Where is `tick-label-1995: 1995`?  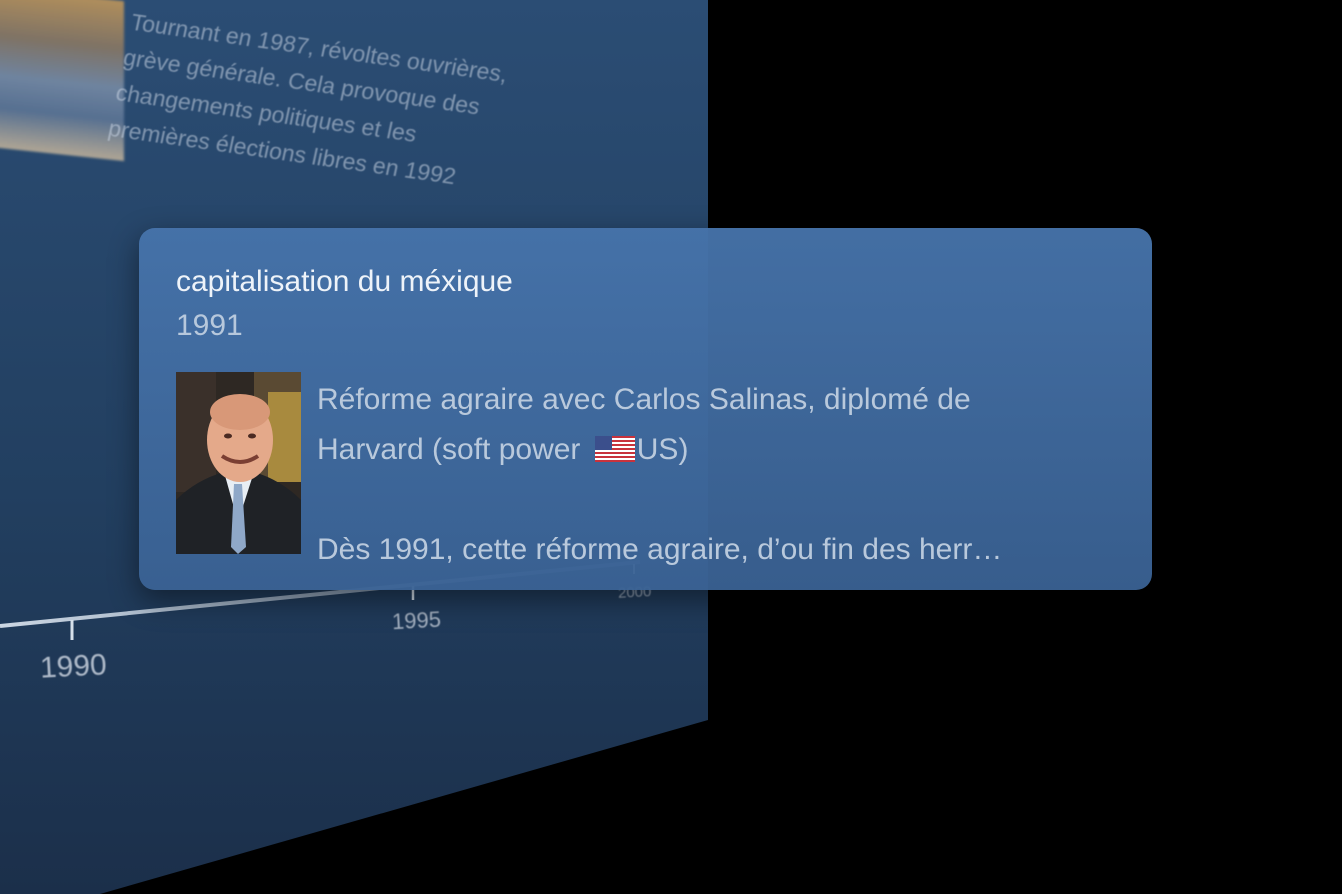
tick-label-1995: 1995 is located at coordinates (416, 620).